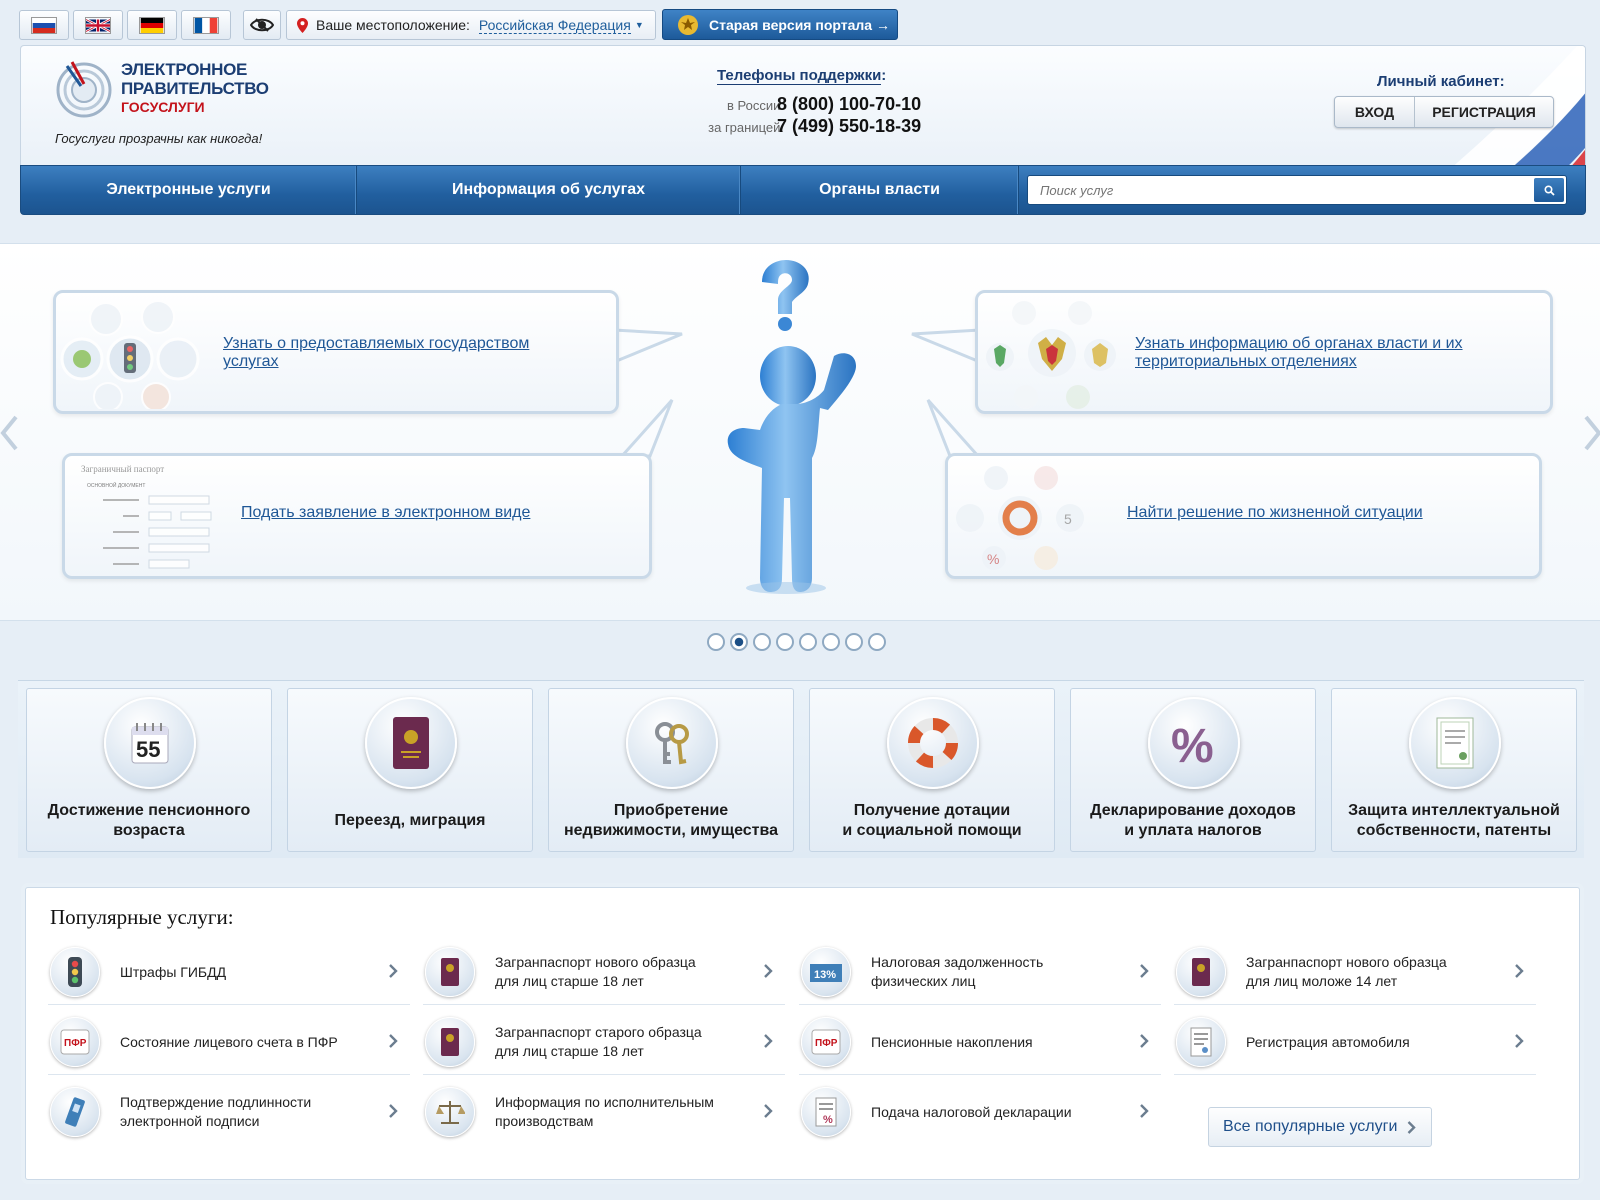  I want to click on lang-de-button, so click(152, 25).